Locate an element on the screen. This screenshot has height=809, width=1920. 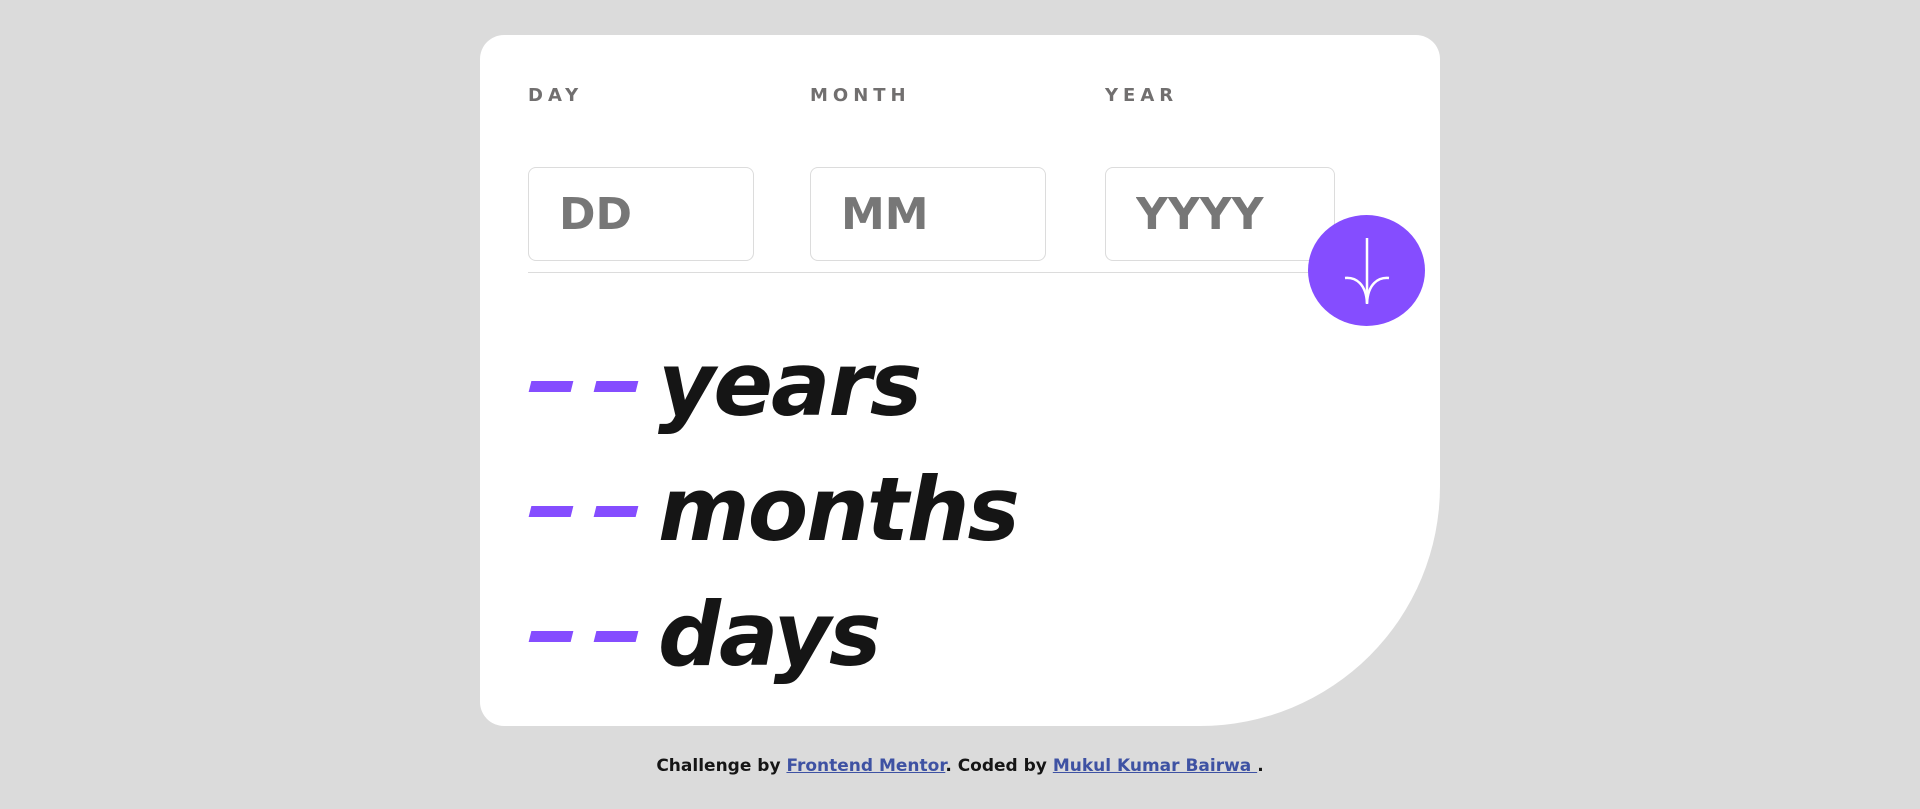
result-days-row: -- days is located at coordinates (704, 635).